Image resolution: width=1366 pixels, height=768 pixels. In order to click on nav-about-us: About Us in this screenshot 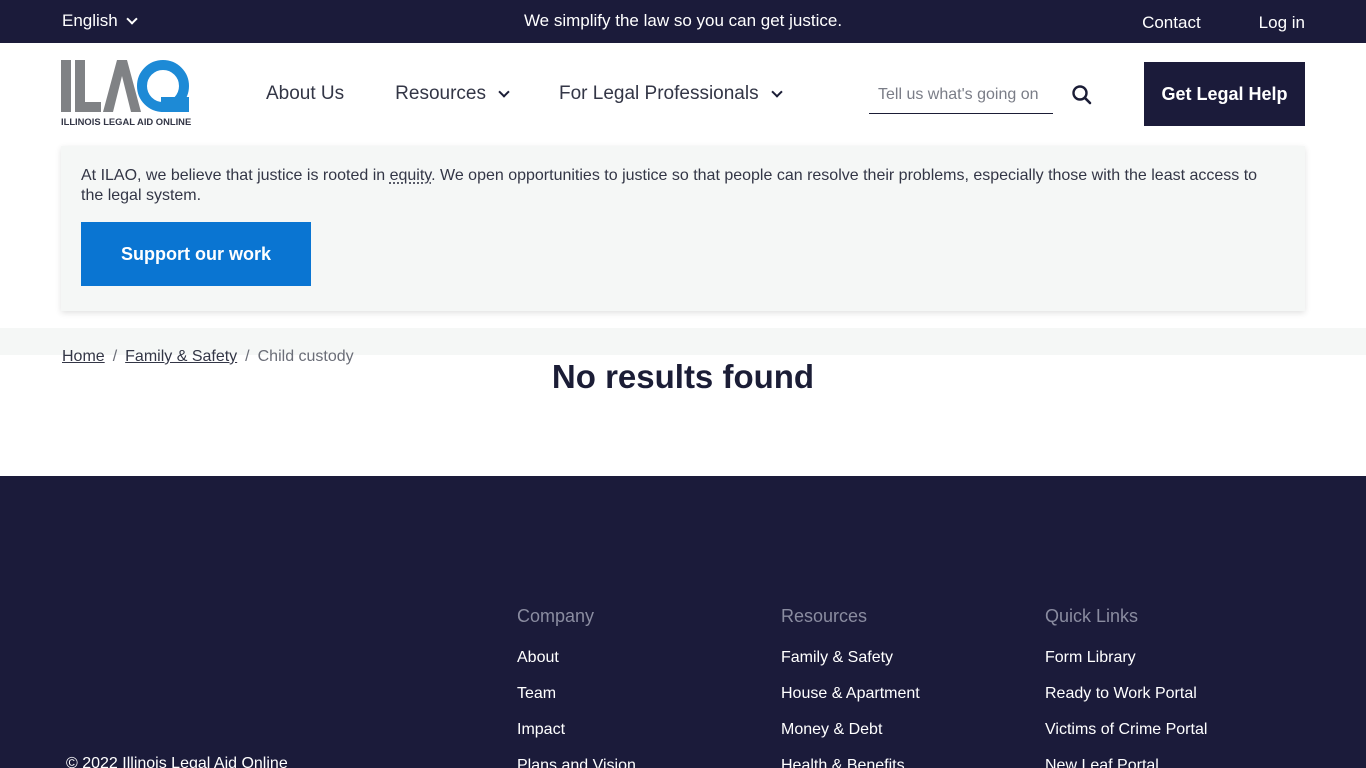, I will do `click(305, 94)`.